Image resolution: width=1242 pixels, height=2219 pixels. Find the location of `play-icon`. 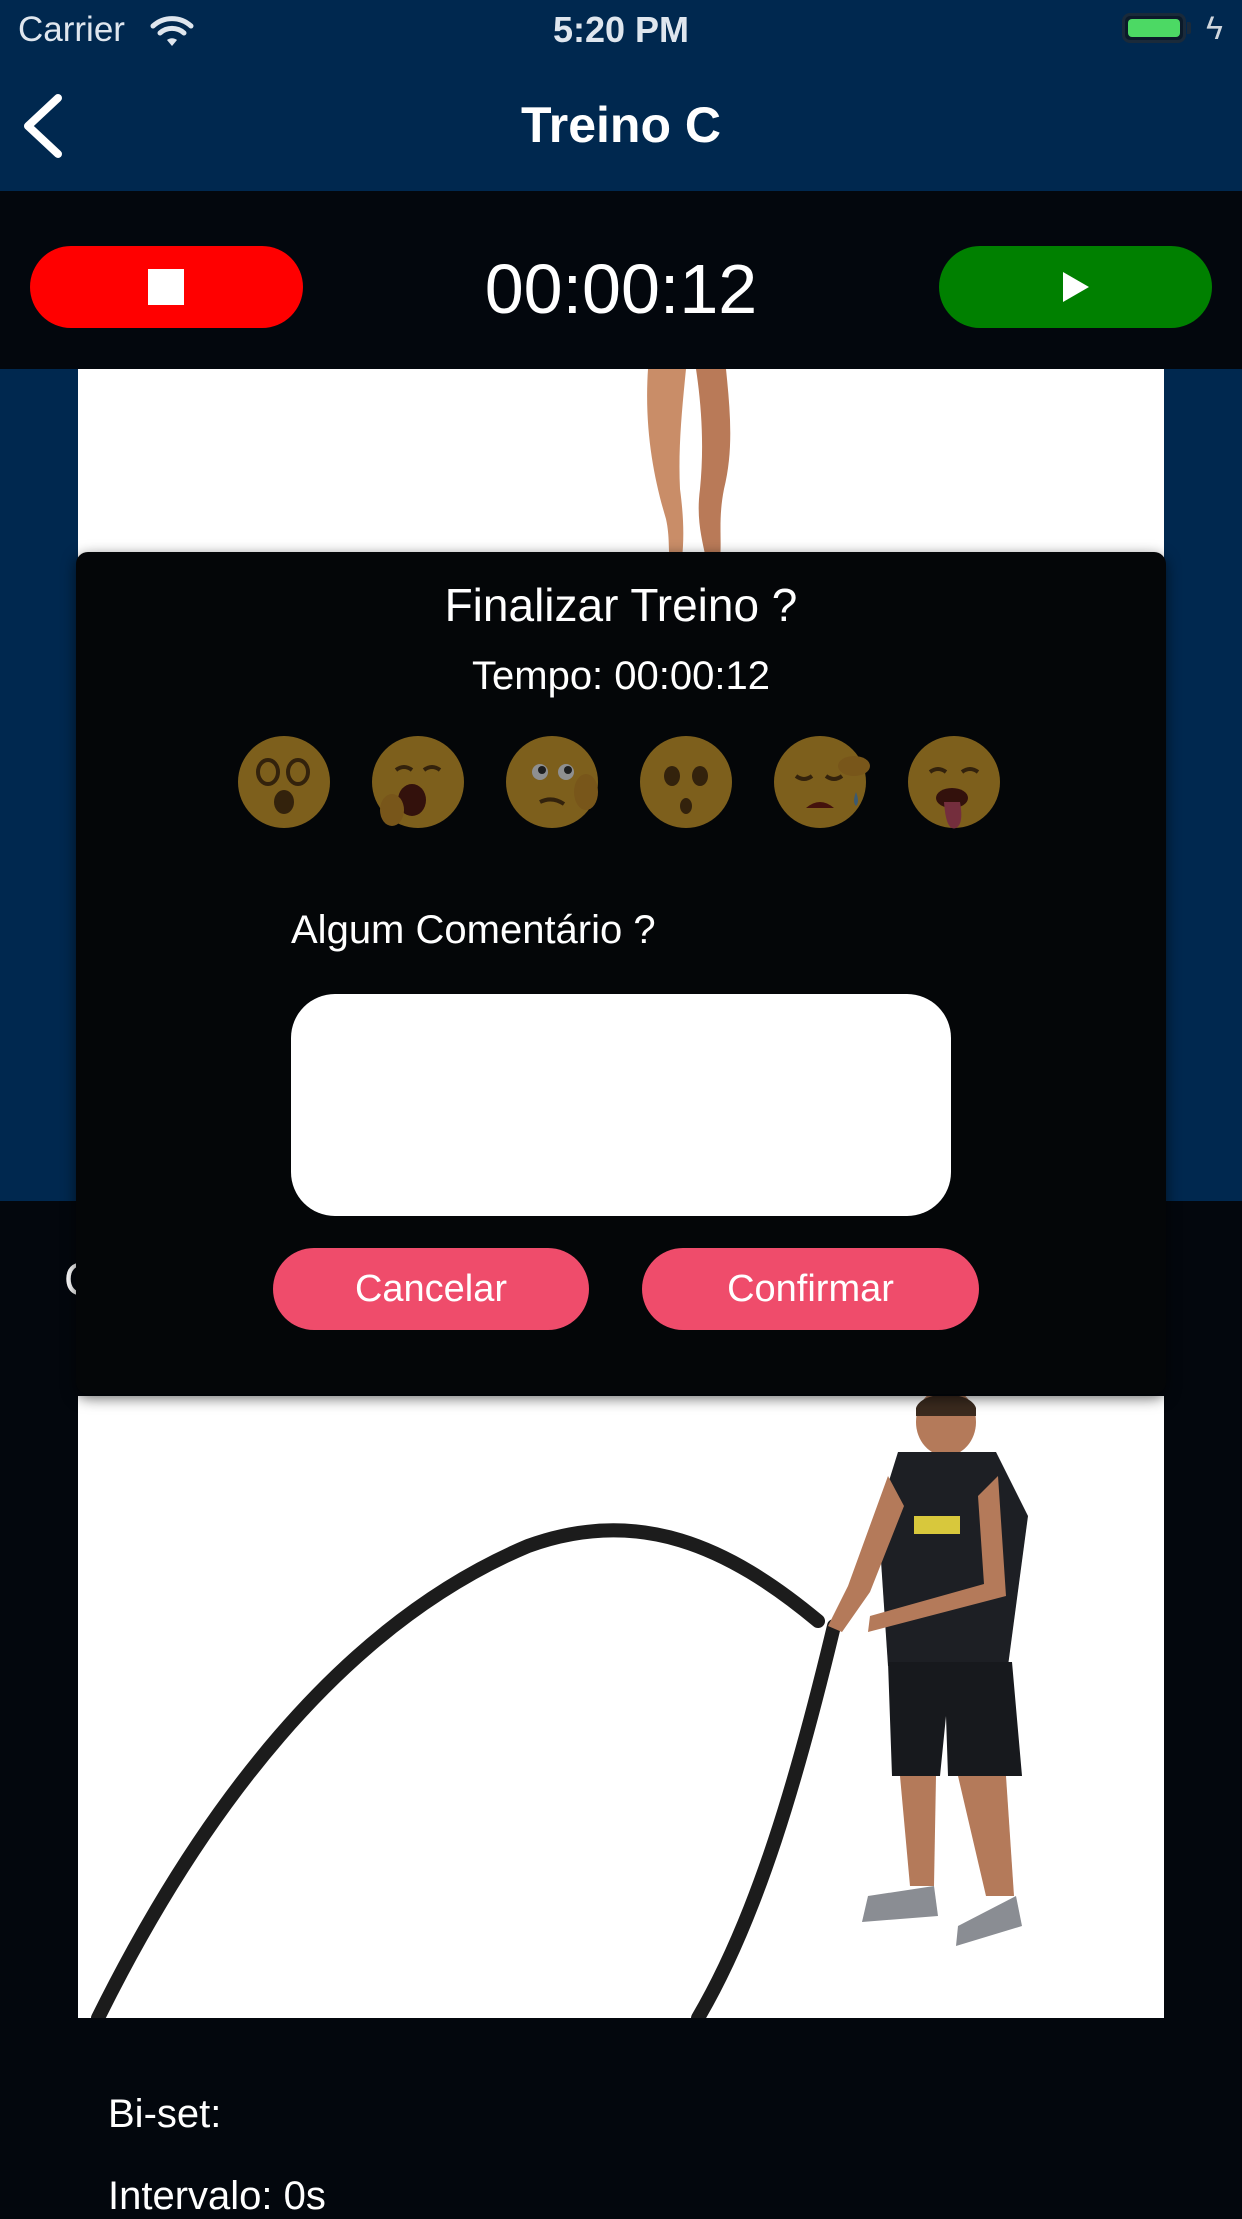

play-icon is located at coordinates (1076, 287).